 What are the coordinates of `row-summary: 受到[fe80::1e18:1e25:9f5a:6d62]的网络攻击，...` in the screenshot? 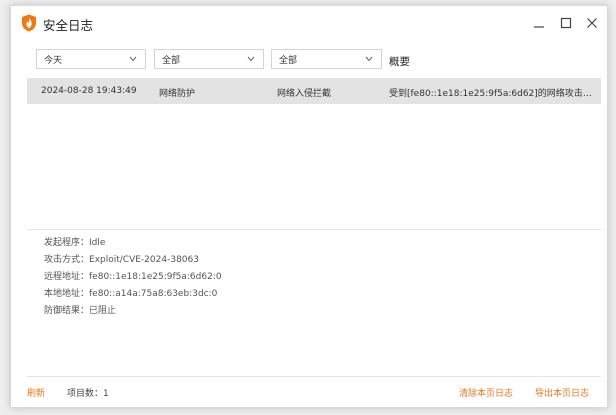 It's located at (493, 94).